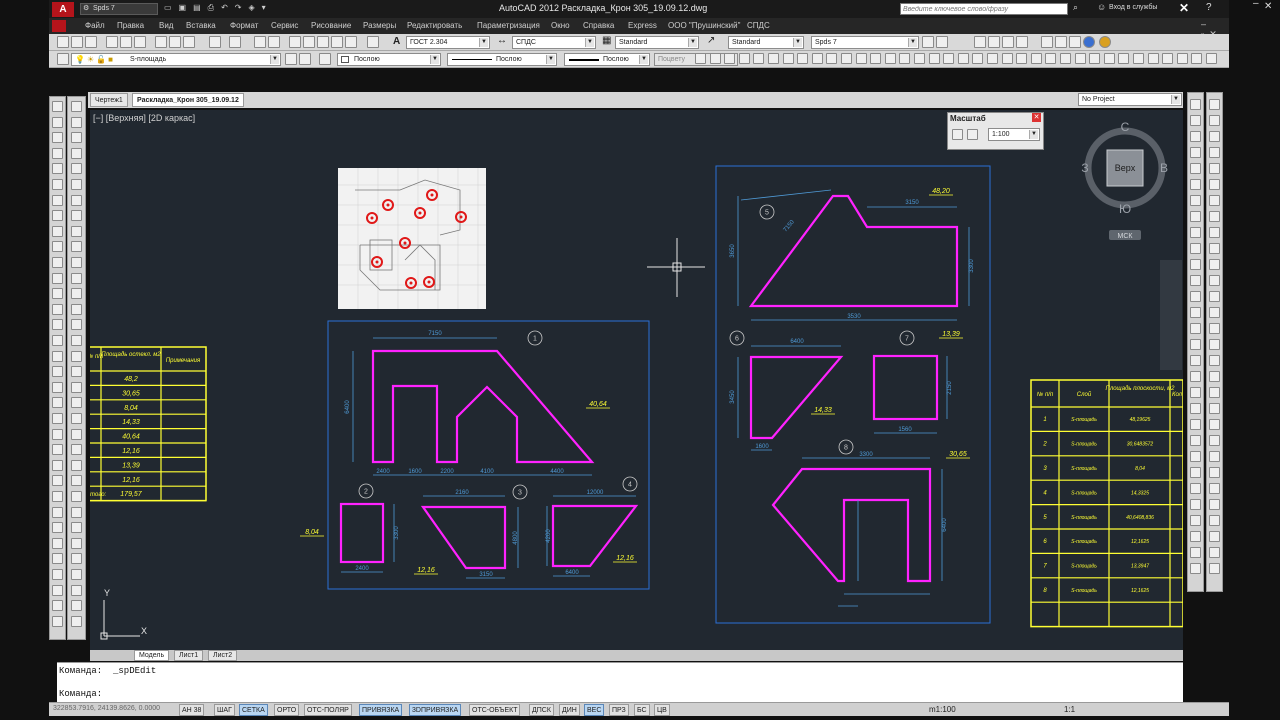 This screenshot has height=720, width=1280. Describe the element at coordinates (152, 655) in the screenshot. I see `tab-model: Модель` at that location.